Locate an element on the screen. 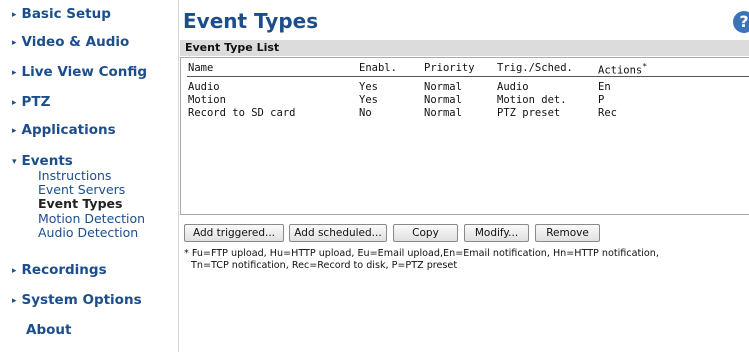 This screenshot has width=749, height=352. sidebar-subitem-instructions: Instructions is located at coordinates (74, 175).